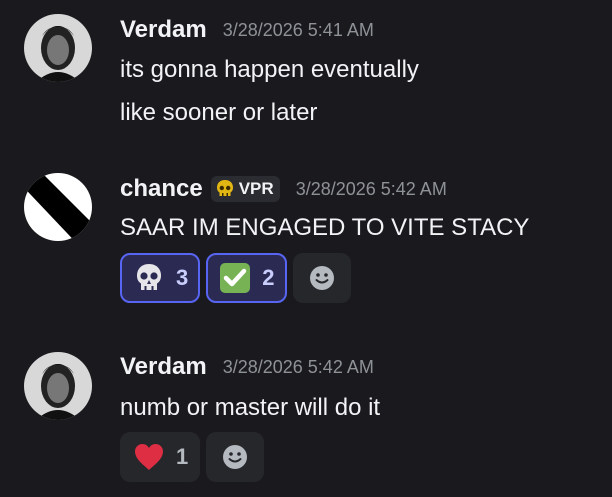 This screenshot has height=497, width=612. Describe the element at coordinates (325, 227) in the screenshot. I see `message-text: SAAR IM ENGAGED TO VITE STACY` at that location.